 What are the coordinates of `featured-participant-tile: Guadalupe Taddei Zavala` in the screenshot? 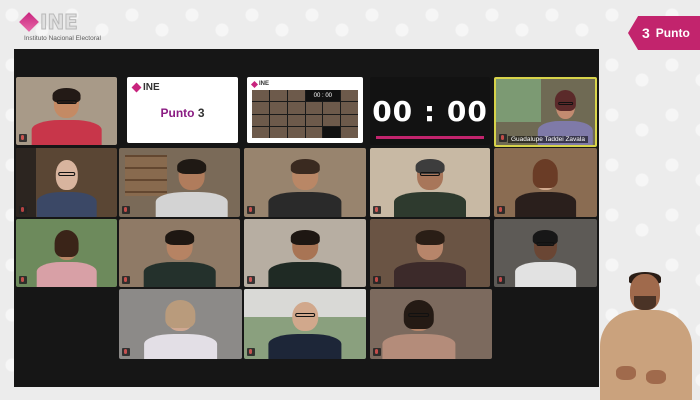 It's located at (545, 112).